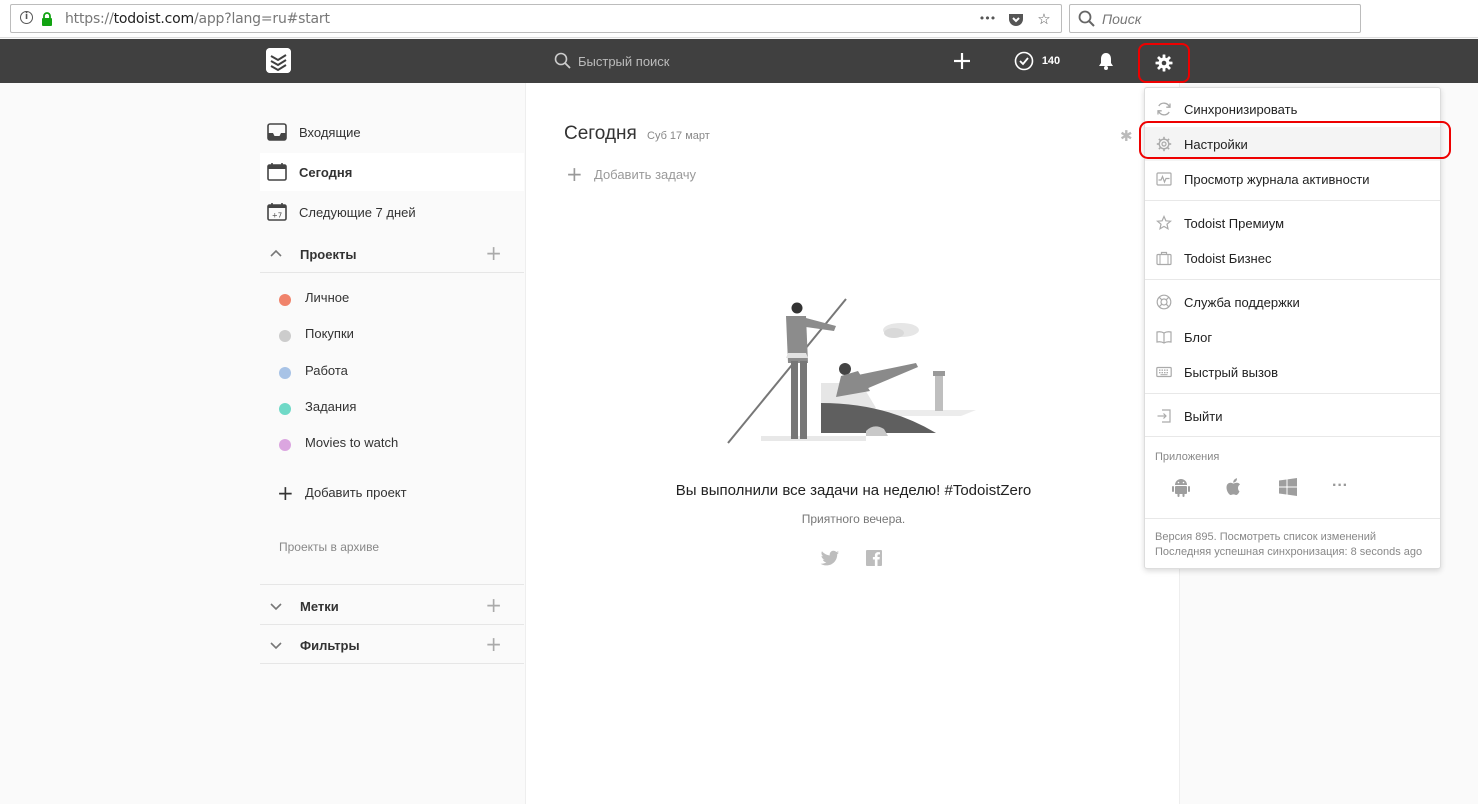 Image resolution: width=1478 pixels, height=804 pixels. What do you see at coordinates (326, 370) in the screenshot?
I see `project-label: Работа` at bounding box center [326, 370].